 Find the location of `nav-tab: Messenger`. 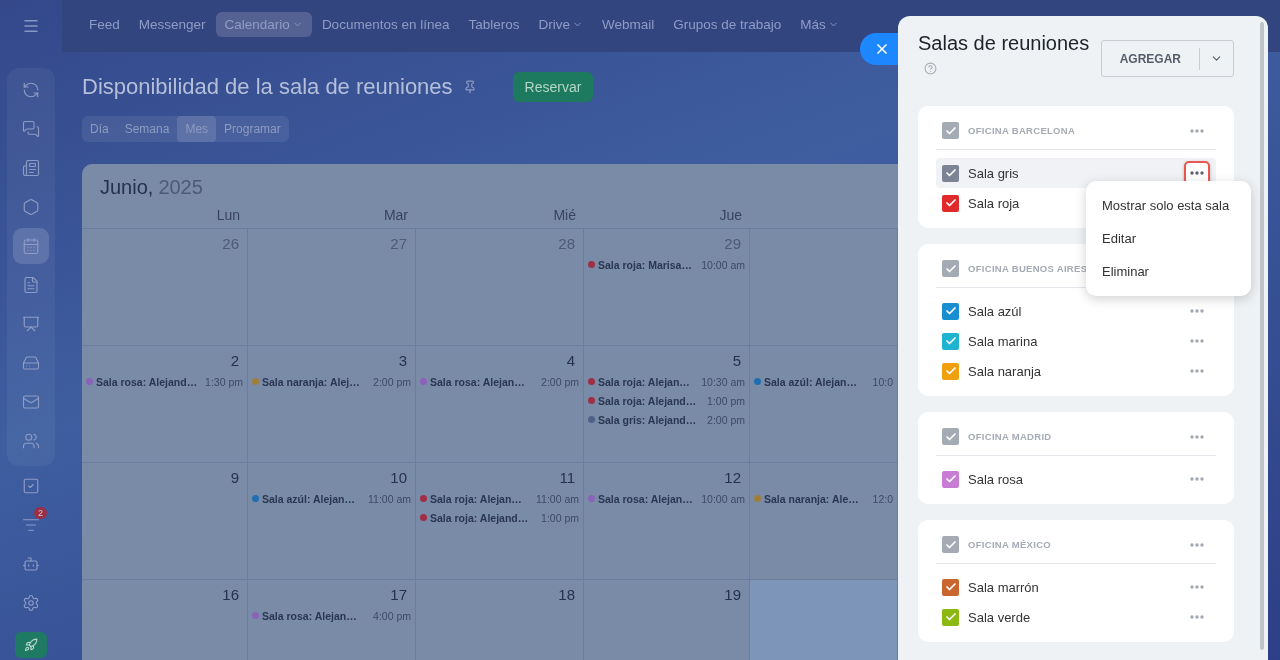

nav-tab: Messenger is located at coordinates (172, 24).